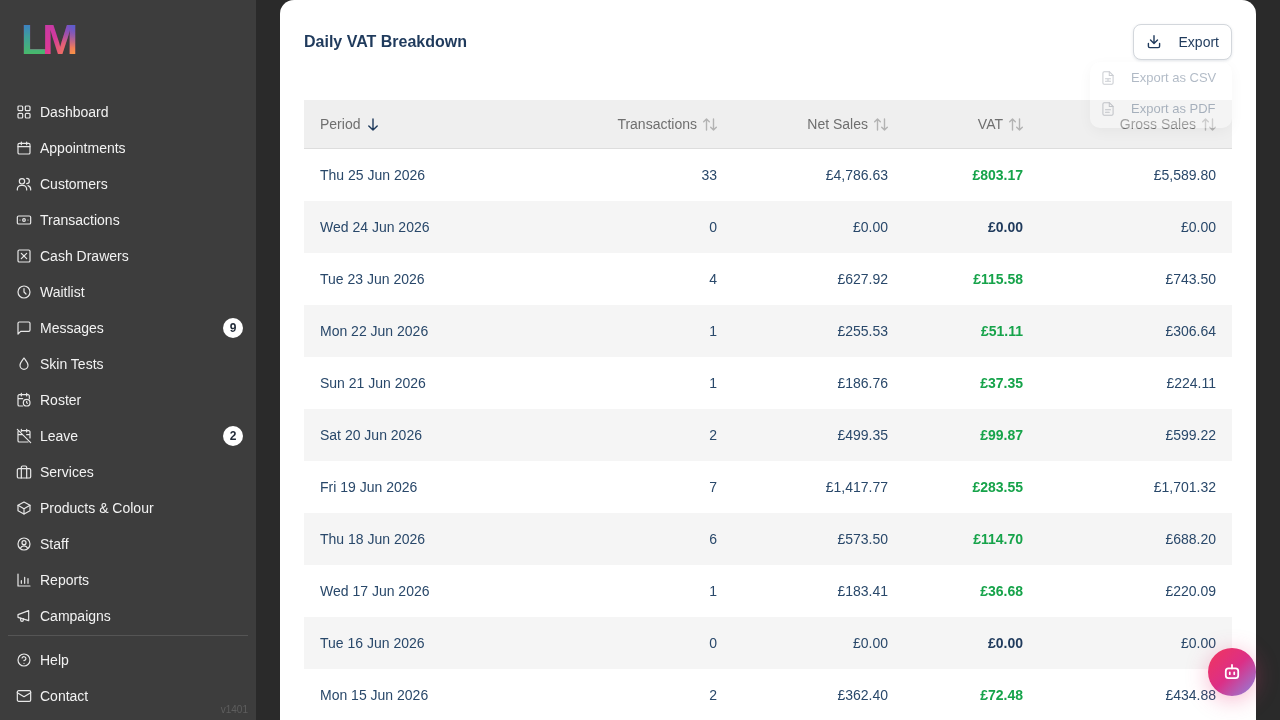 The height and width of the screenshot is (720, 1280). What do you see at coordinates (128, 616) in the screenshot?
I see `nav-item: Campaigns` at bounding box center [128, 616].